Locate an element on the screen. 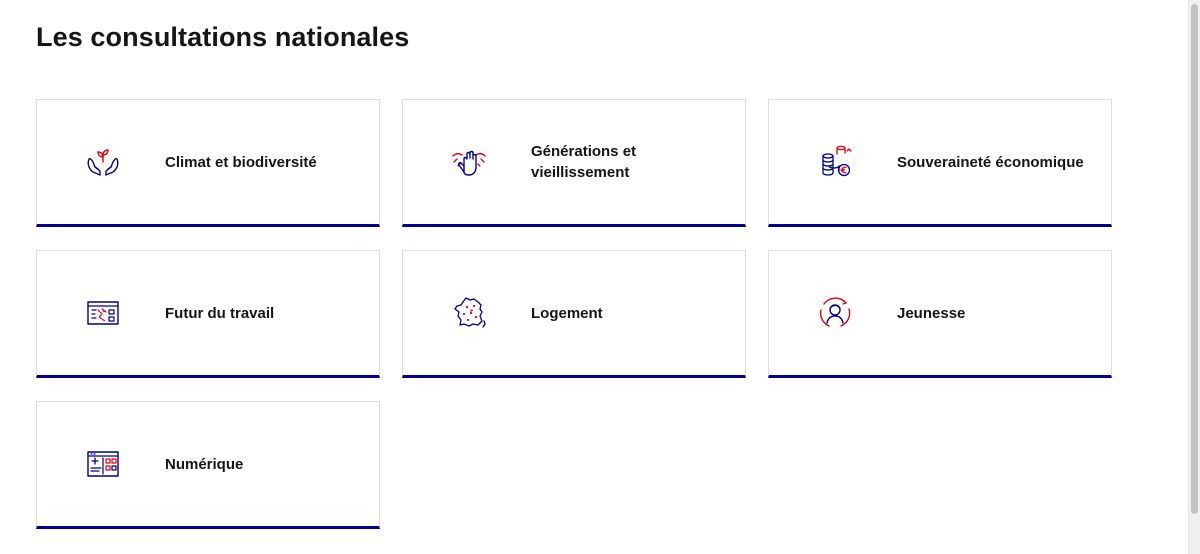  digital-screen-icon is located at coordinates (103, 464).